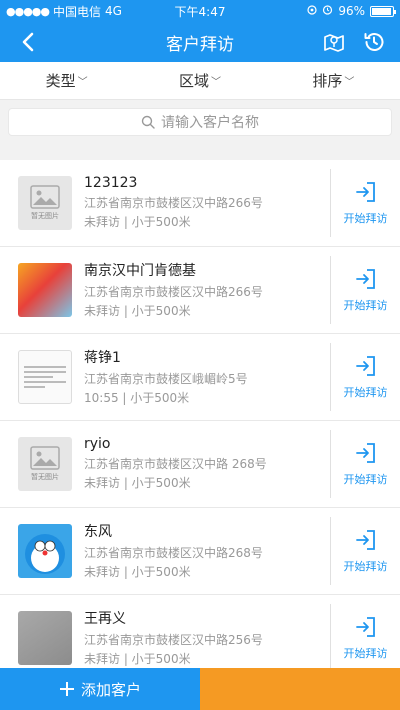 The height and width of the screenshot is (710, 400). What do you see at coordinates (193, 81) in the screenshot?
I see `filter-area-label: 区域` at bounding box center [193, 81].